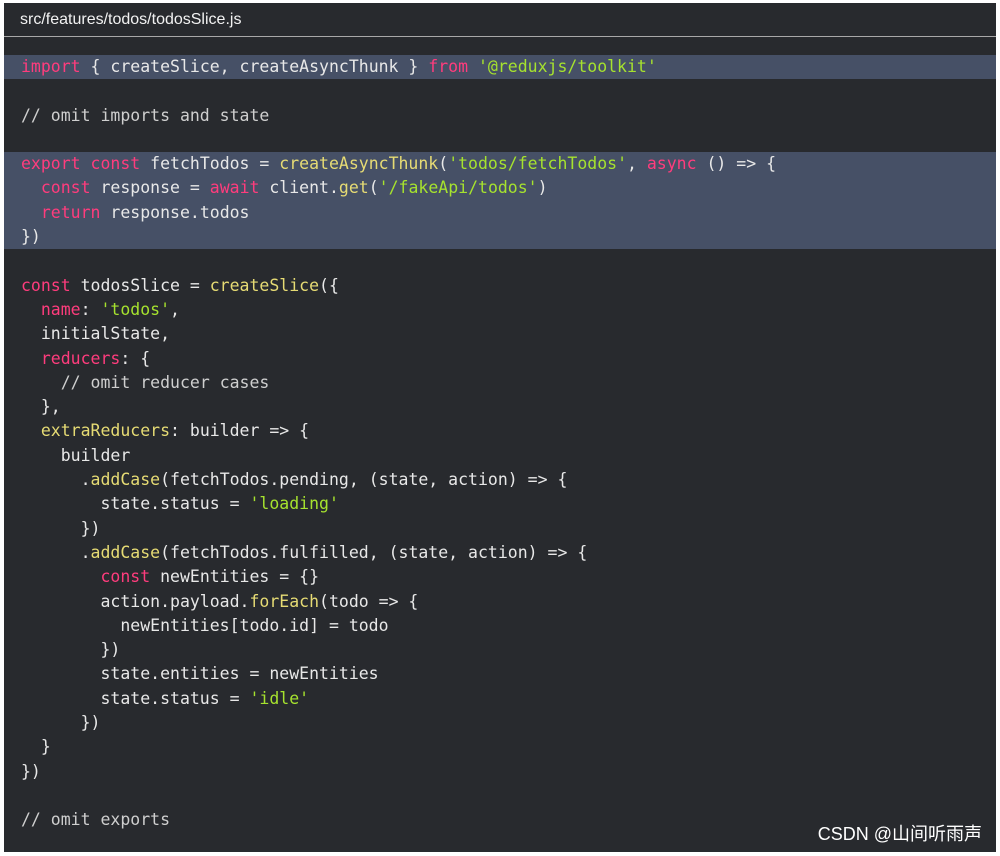 This screenshot has height=856, width=1000. I want to click on code-token: client., so click(299, 188).